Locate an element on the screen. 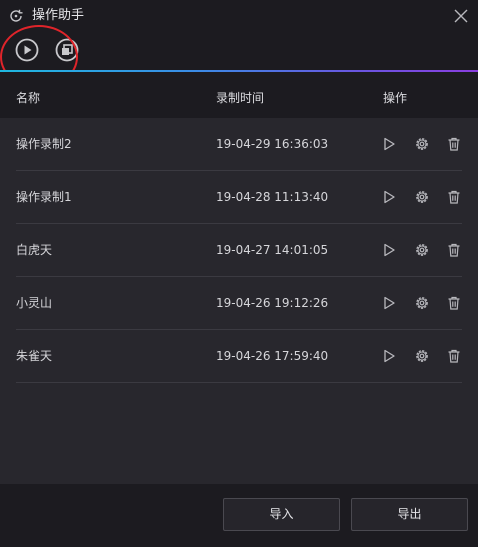 This screenshot has width=478, height=547. row-time: 19-04-27 14:01:05 is located at coordinates (272, 250).